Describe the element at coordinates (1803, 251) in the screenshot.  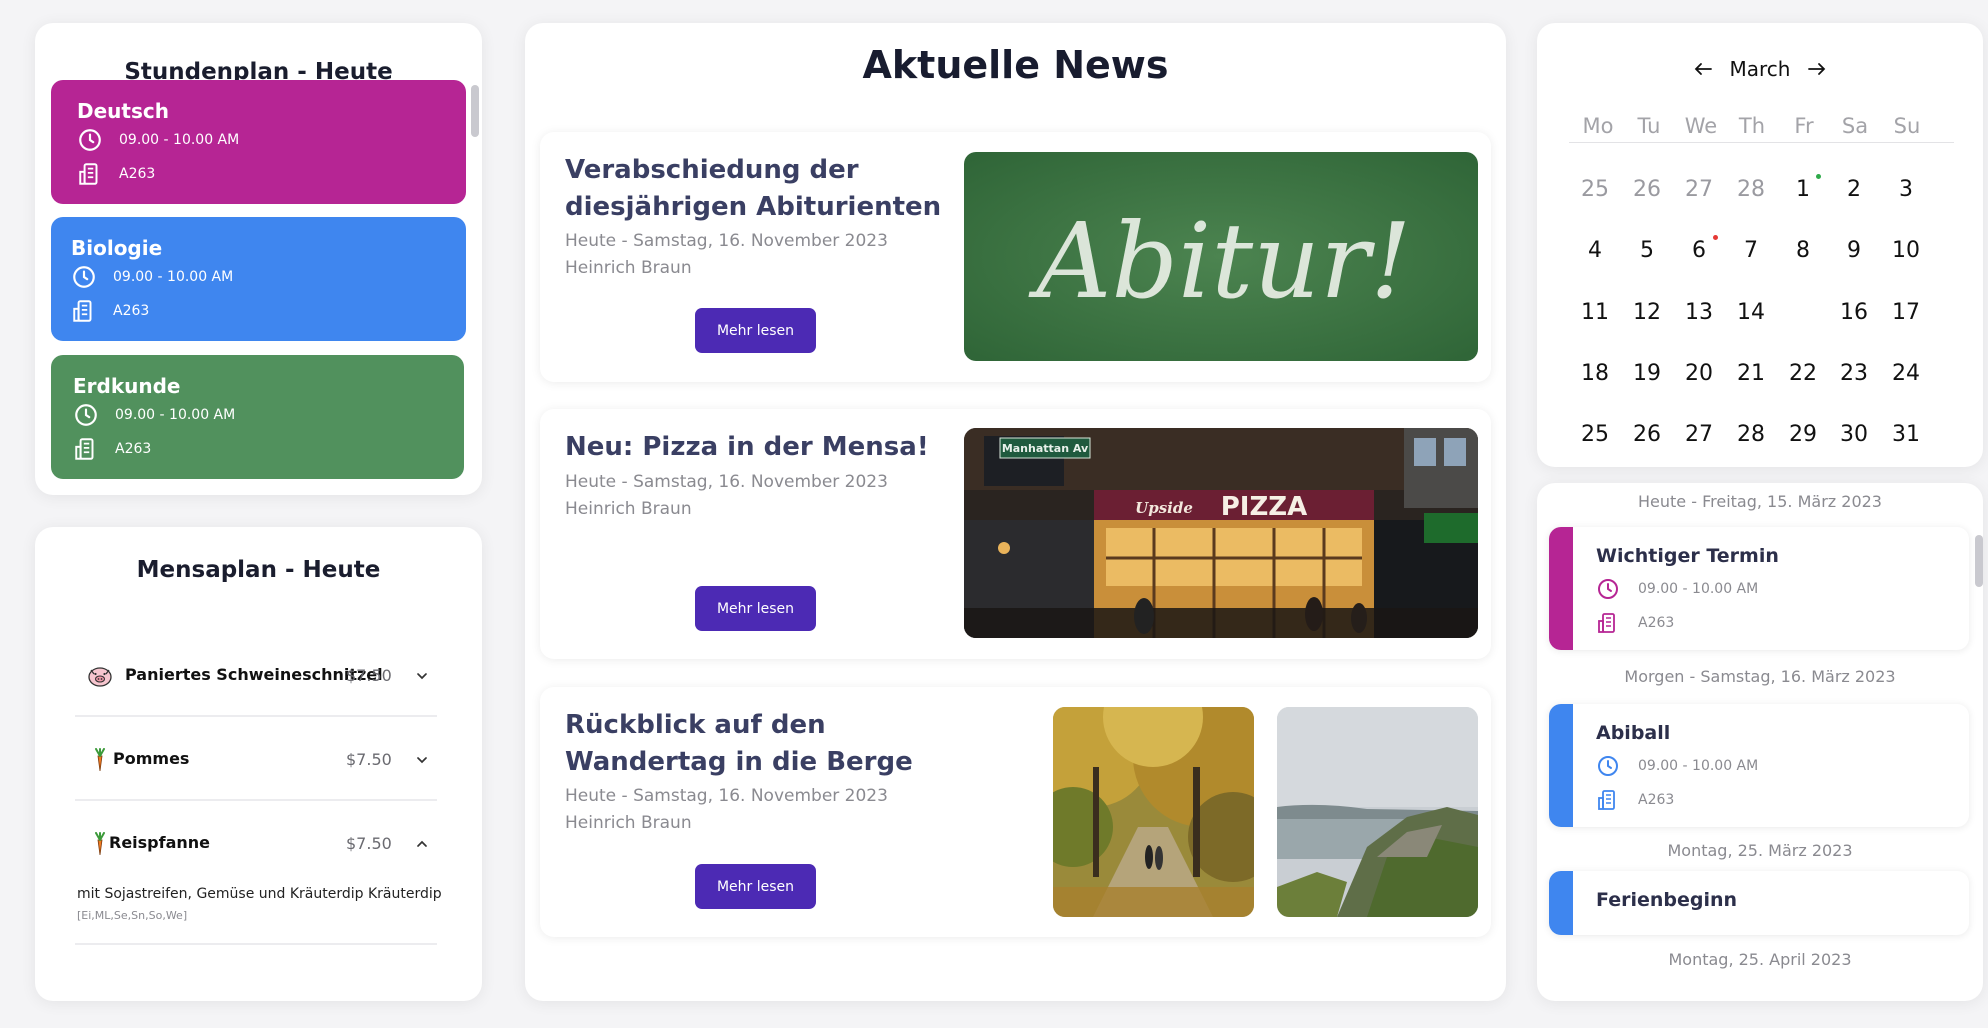
I see `calendar-day: 8` at that location.